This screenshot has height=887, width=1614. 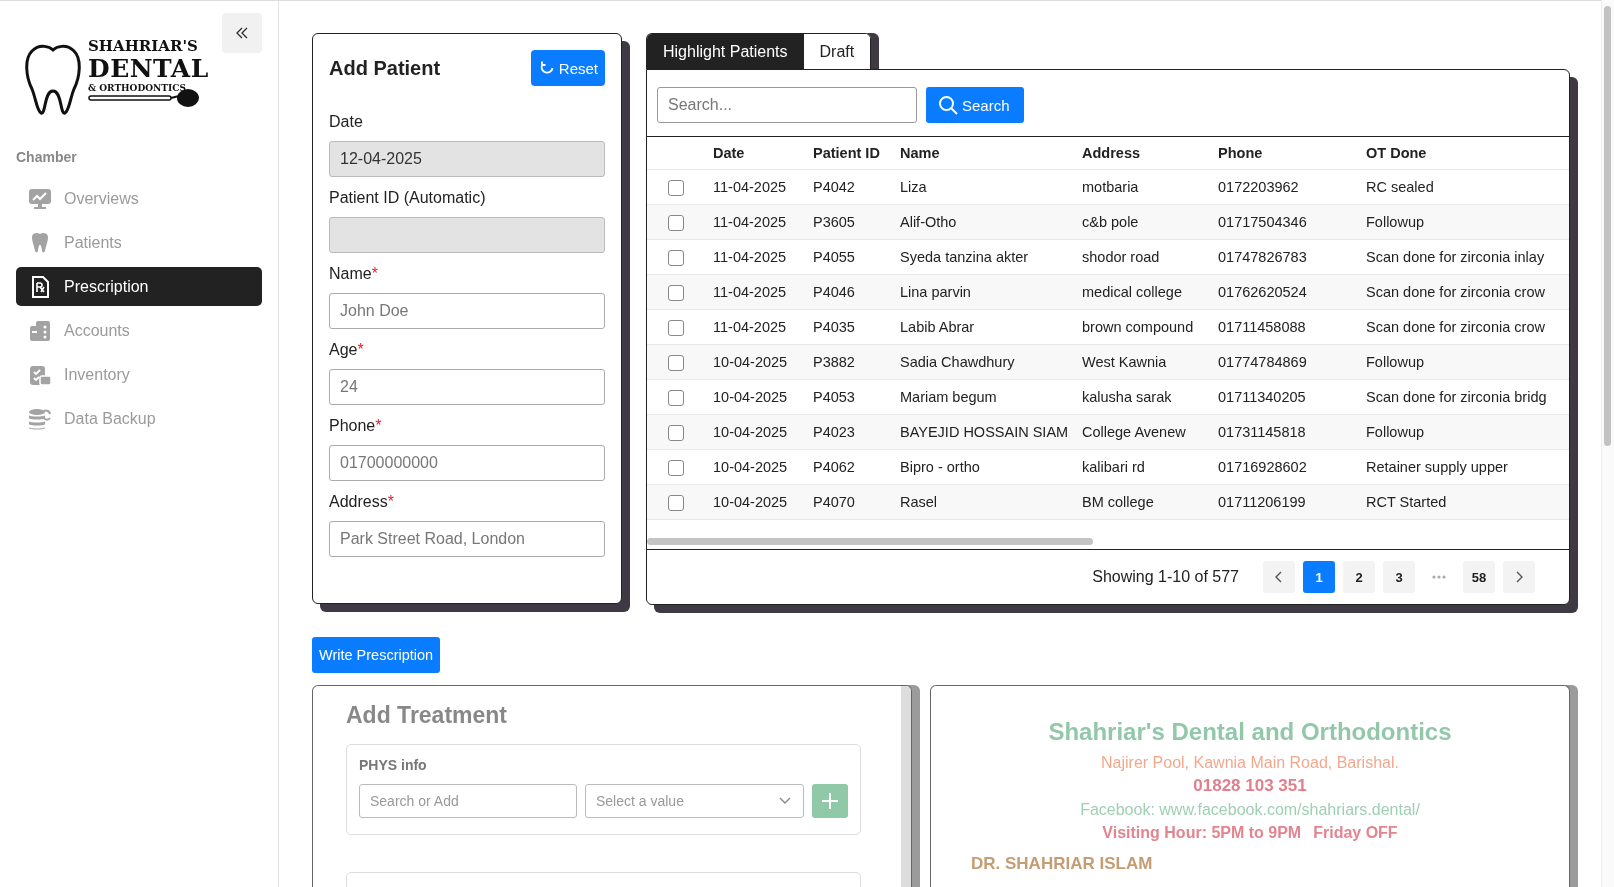 I want to click on page-button: 2, so click(x=1359, y=577).